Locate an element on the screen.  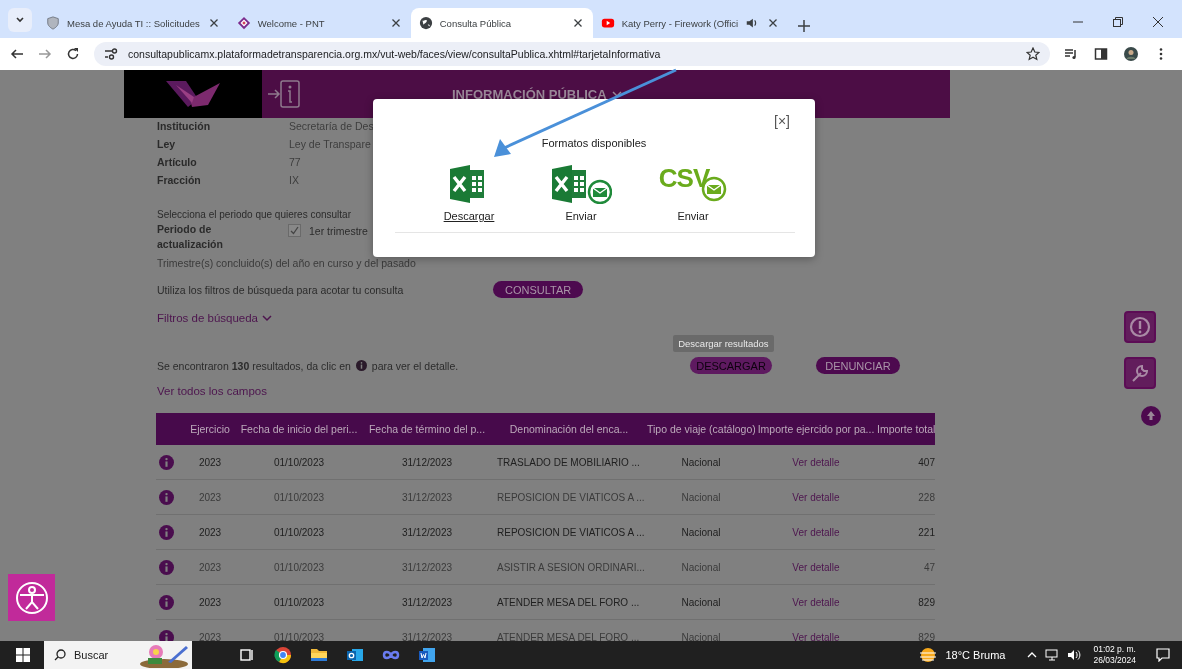
column-header: Importe total is located at coordinates (906, 429).